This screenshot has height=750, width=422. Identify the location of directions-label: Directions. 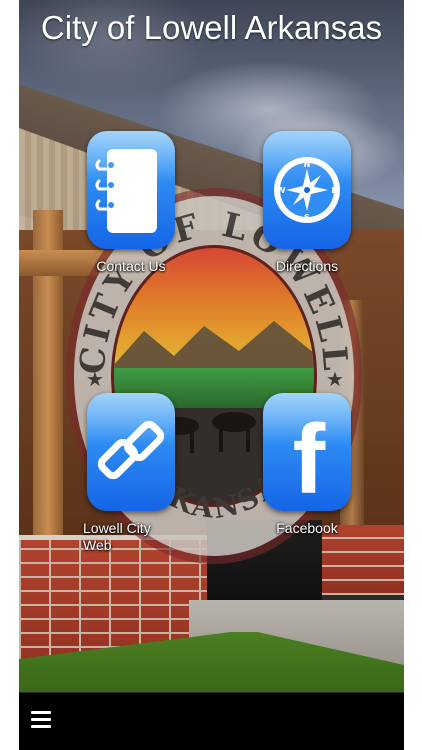
(307, 266).